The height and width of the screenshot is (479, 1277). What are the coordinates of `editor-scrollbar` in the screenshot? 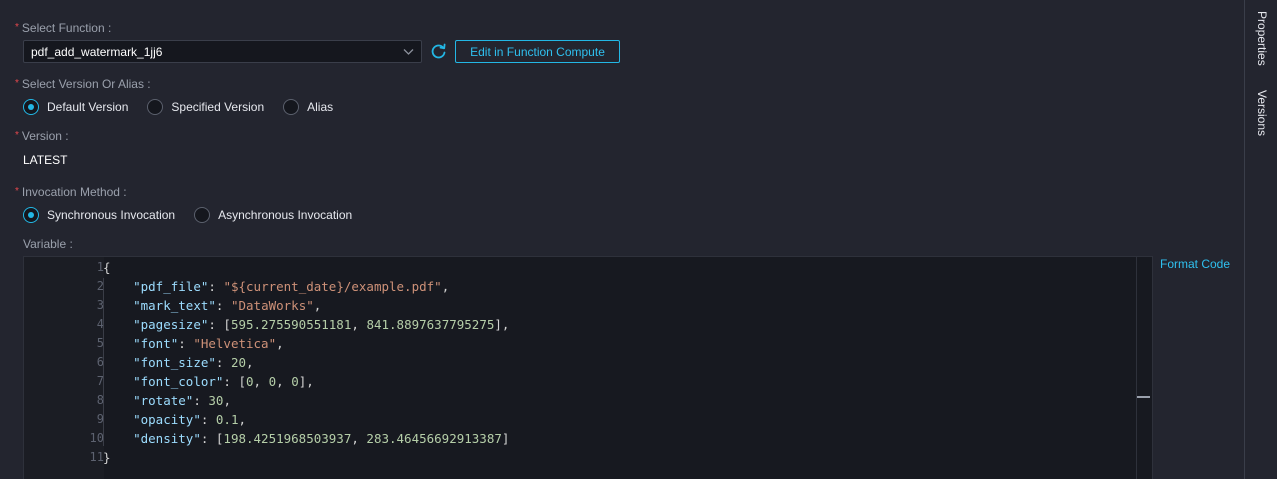 It's located at (1144, 368).